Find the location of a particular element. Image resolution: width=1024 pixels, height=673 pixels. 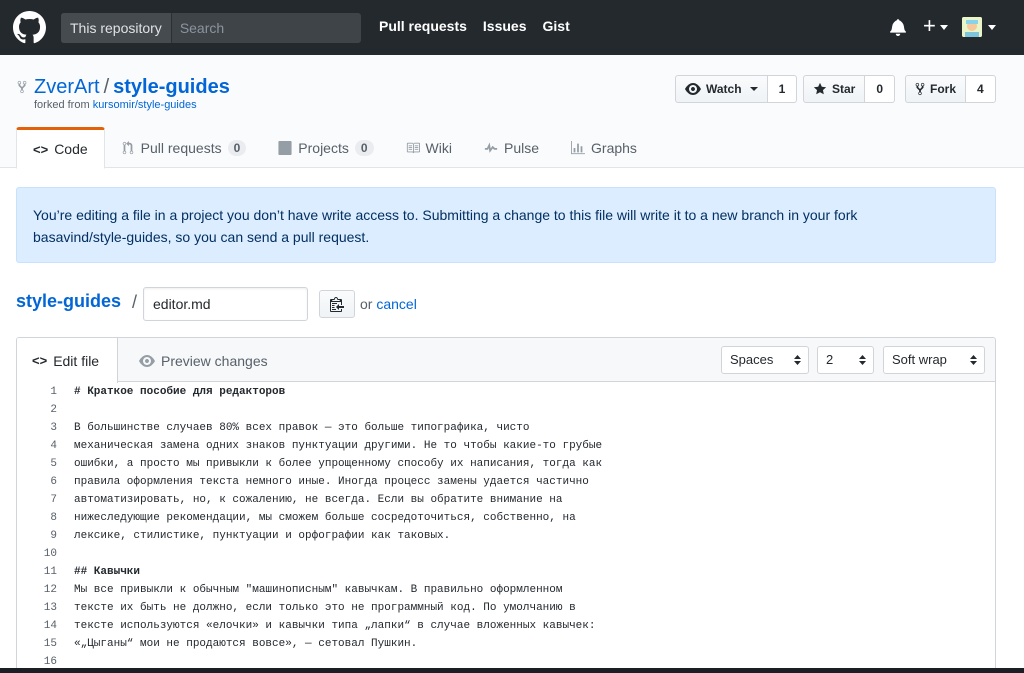

star-label: Star is located at coordinates (844, 89).